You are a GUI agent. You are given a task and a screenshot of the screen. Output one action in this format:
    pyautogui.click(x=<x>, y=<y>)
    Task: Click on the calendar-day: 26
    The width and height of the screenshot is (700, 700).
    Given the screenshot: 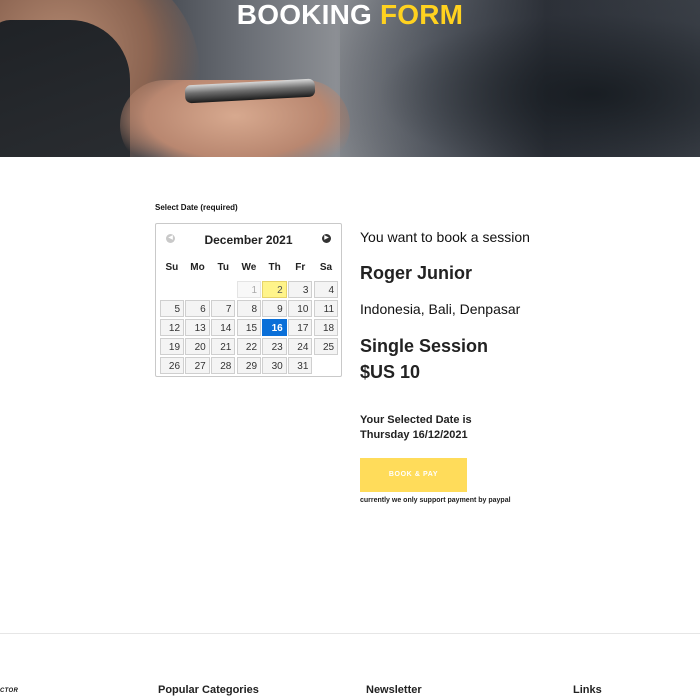 What is the action you would take?
    pyautogui.click(x=172, y=365)
    